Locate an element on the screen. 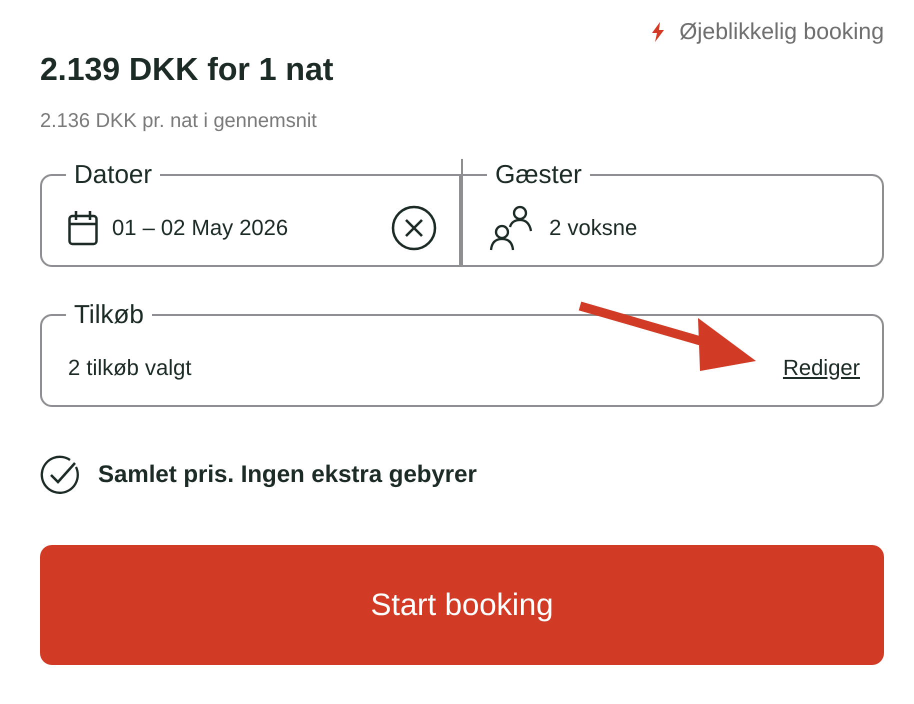 The width and height of the screenshot is (914, 704). check-circle-icon is located at coordinates (60, 475).